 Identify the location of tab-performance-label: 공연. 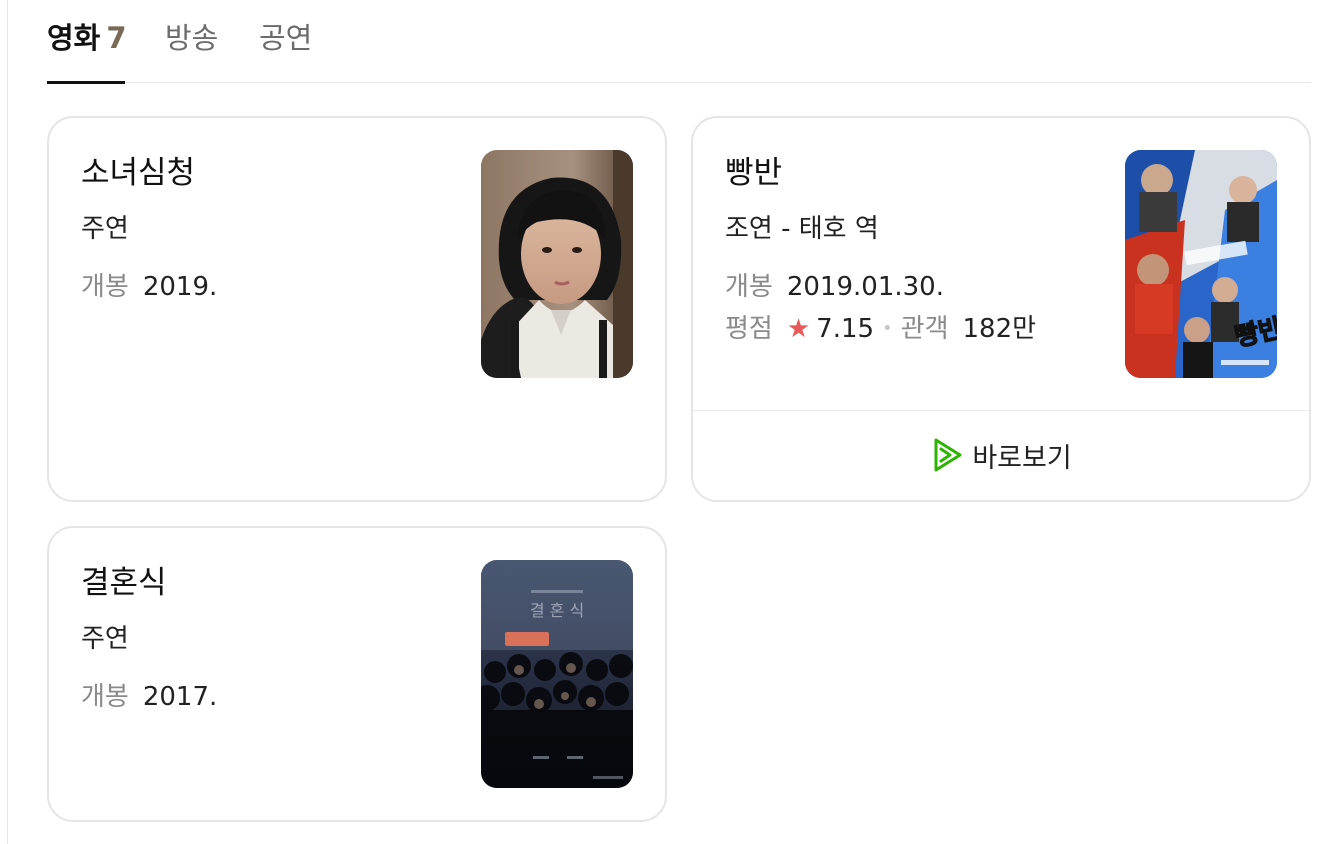
(286, 38).